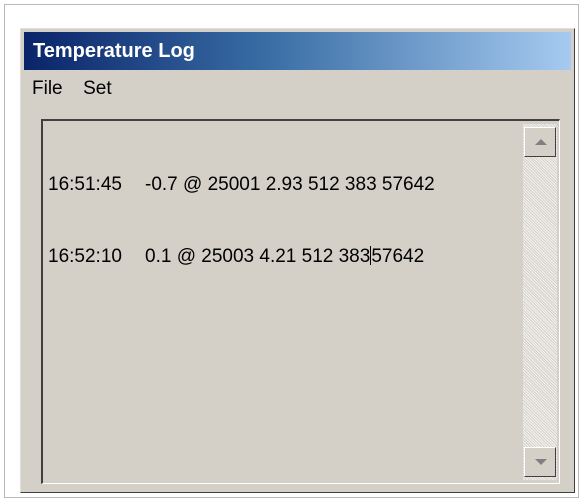 Image resolution: width=585 pixels, height=504 pixels. Describe the element at coordinates (540, 302) in the screenshot. I see `vertical-scrollbar` at that location.